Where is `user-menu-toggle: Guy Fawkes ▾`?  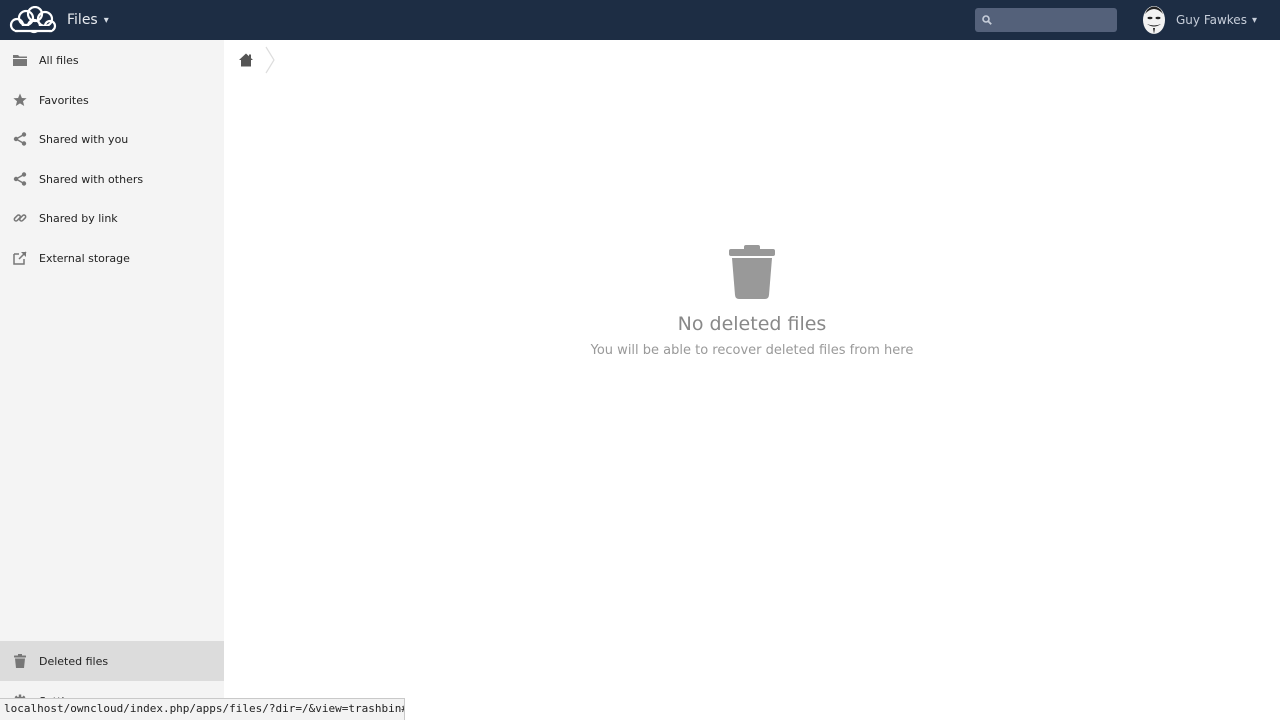
user-menu-toggle: Guy Fawkes ▾ is located at coordinates (1199, 20).